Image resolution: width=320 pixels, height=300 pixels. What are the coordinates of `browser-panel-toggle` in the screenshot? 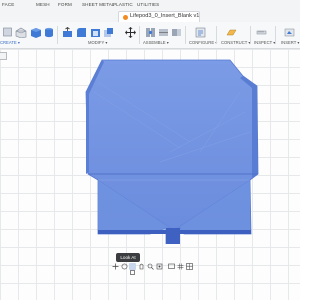 It's located at (3, 56).